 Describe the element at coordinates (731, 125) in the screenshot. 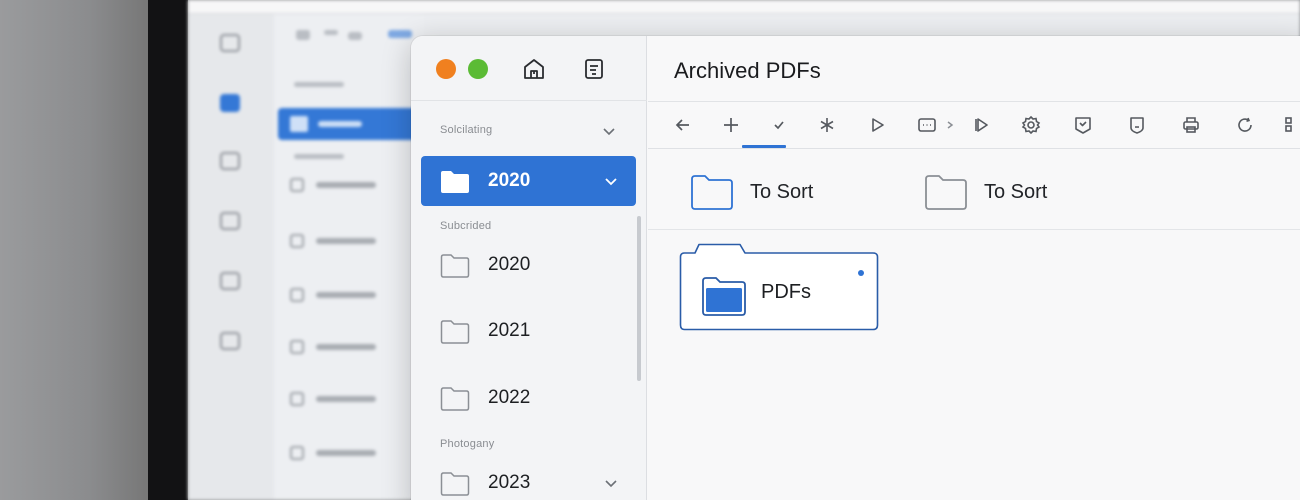

I see `plus-icon` at that location.